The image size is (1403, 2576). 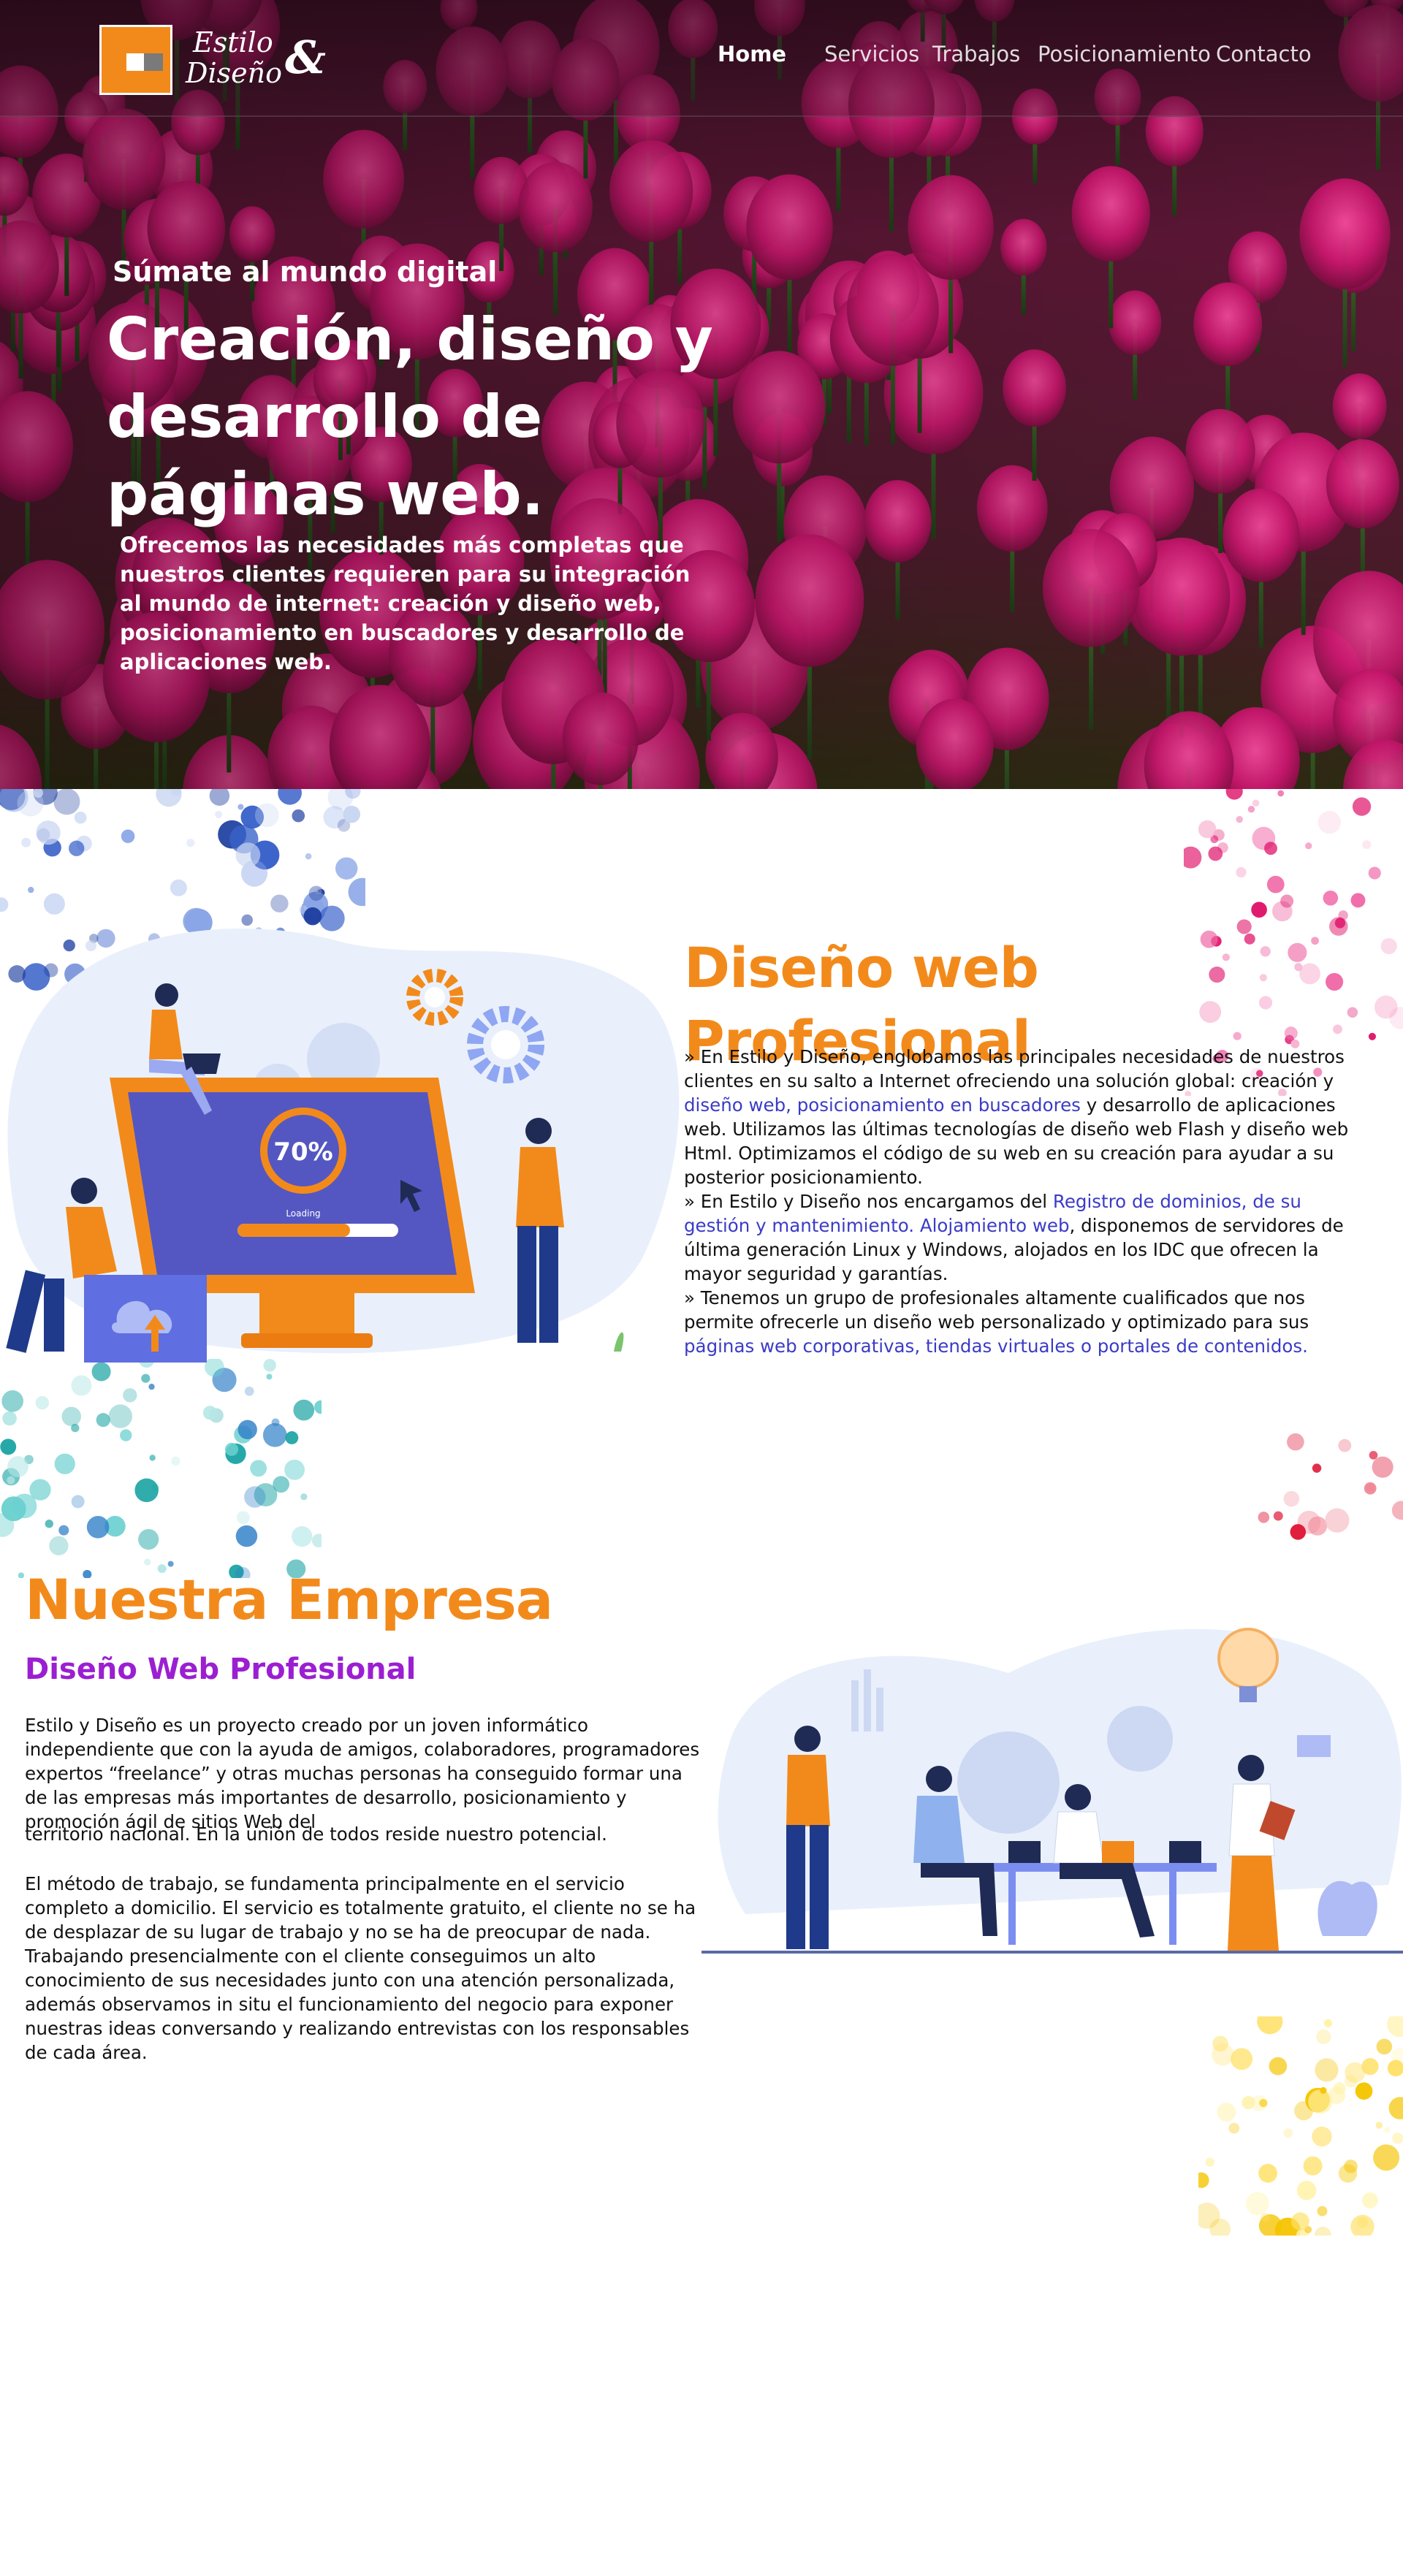 I want to click on site-logo: Estilo Diseño &, so click(x=216, y=61).